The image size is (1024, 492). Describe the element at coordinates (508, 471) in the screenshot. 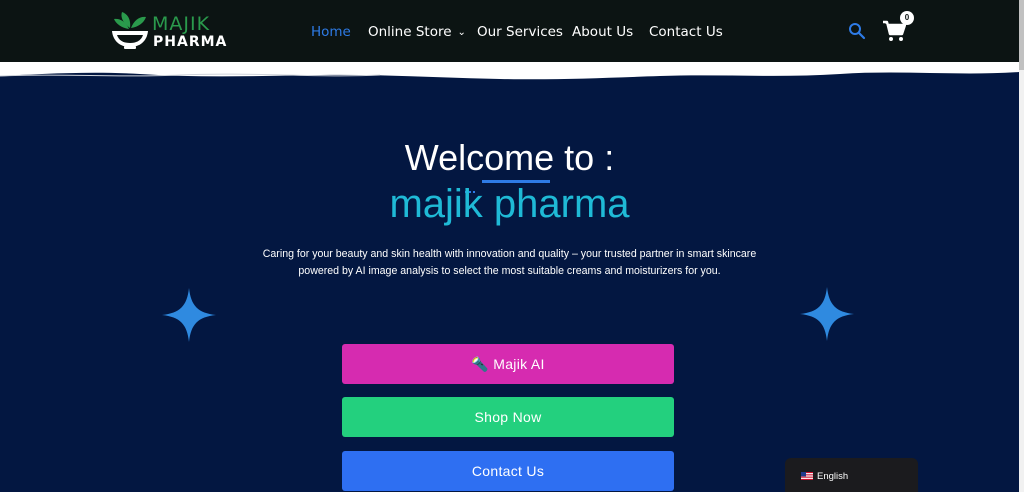

I see `contact-us-button: Contact Us` at that location.